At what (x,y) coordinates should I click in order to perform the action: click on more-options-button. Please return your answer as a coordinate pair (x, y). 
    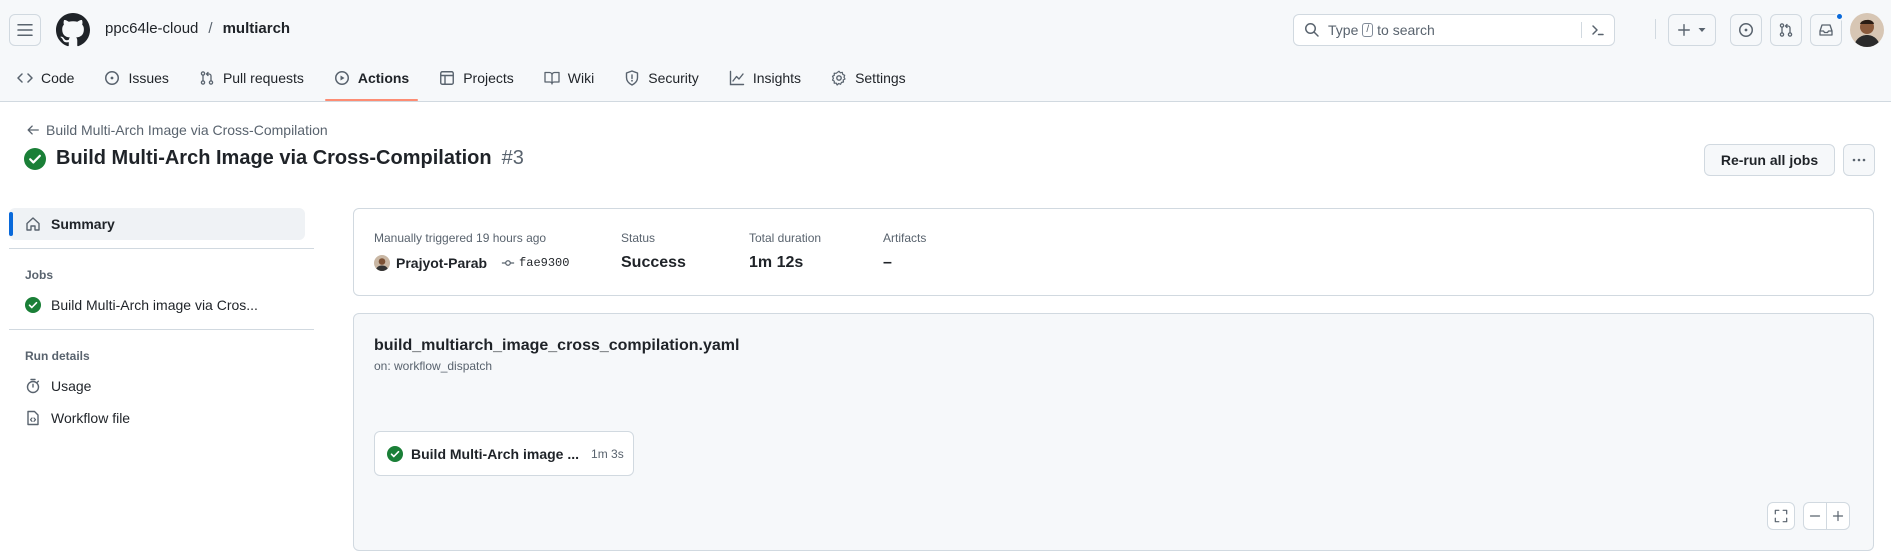
    Looking at the image, I should click on (1859, 160).